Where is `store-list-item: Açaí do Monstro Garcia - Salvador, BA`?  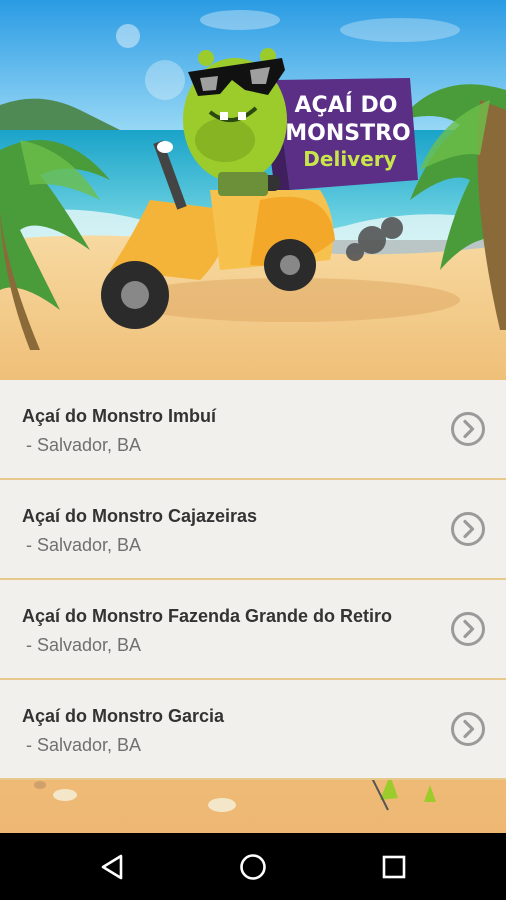 store-list-item: Açaí do Monstro Garcia - Salvador, BA is located at coordinates (253, 730).